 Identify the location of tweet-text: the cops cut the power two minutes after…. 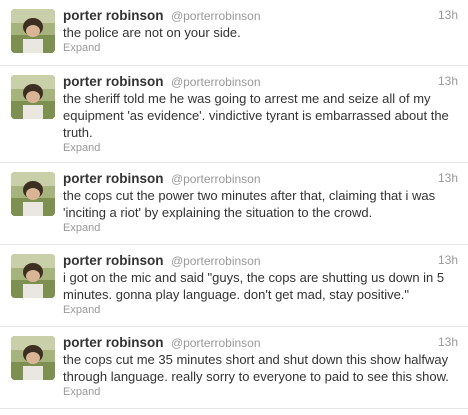
(249, 204).